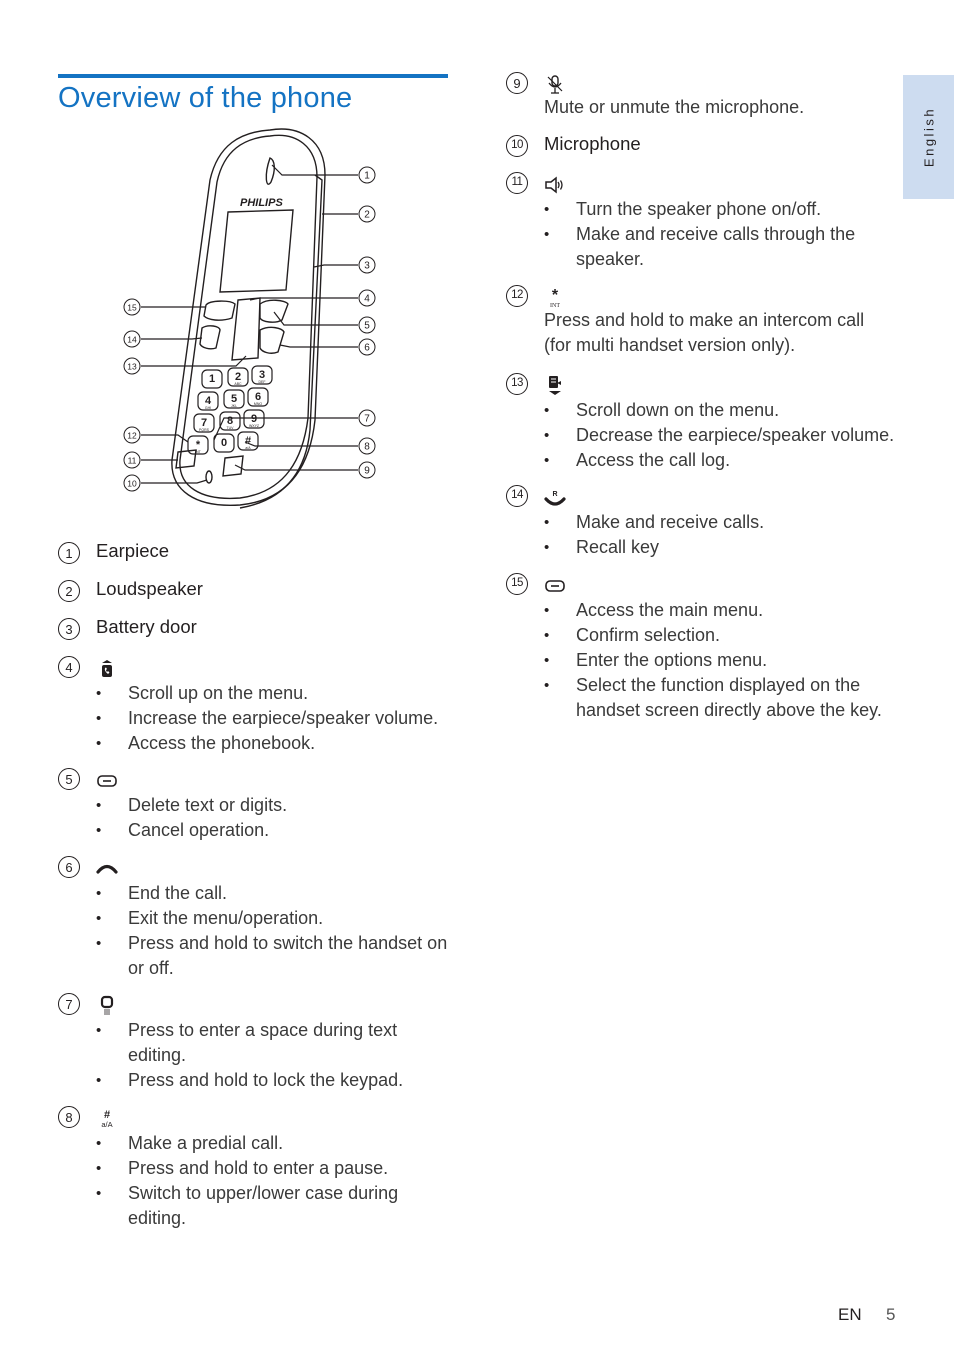  Describe the element at coordinates (555, 185) in the screenshot. I see `speaker-icon` at that location.